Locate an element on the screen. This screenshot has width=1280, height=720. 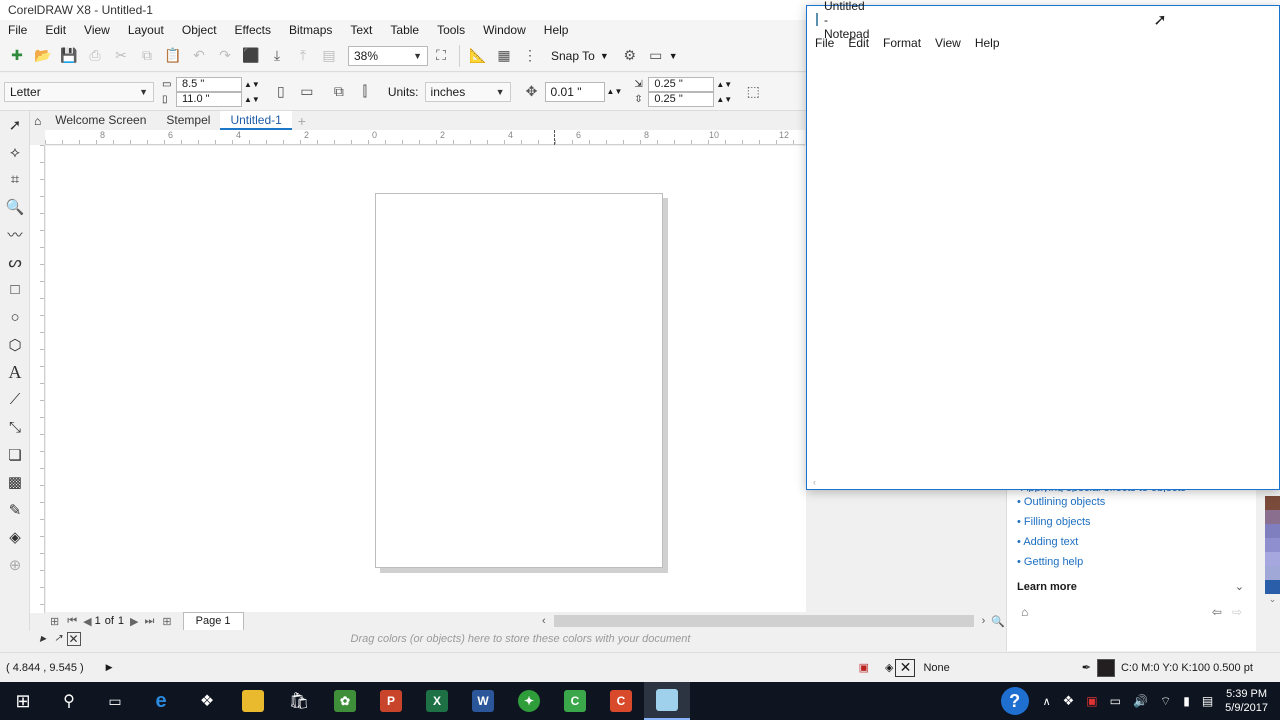
parallel-dimension-icon: ⟋ is located at coordinates (15, 400).